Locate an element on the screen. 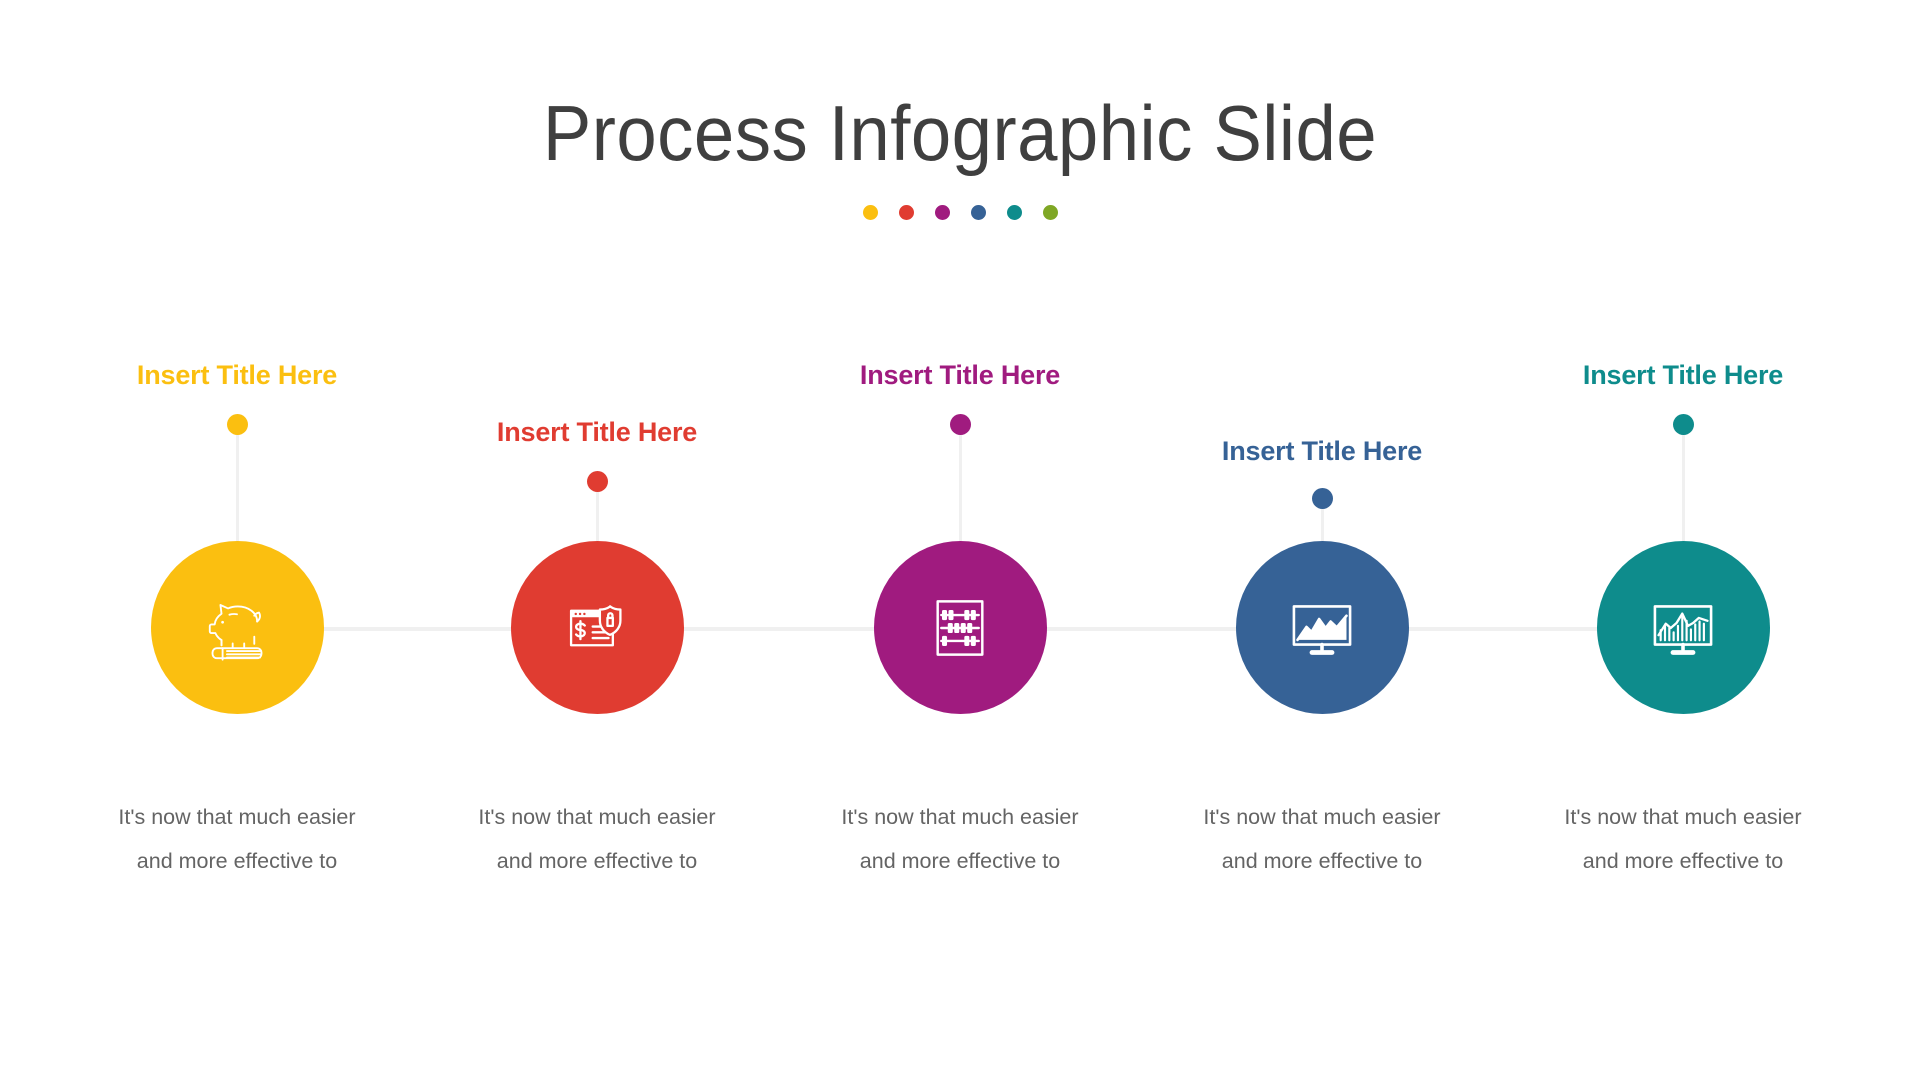 This screenshot has height=1080, width=1920. line-chart-monitor-icon is located at coordinates (1322, 628).